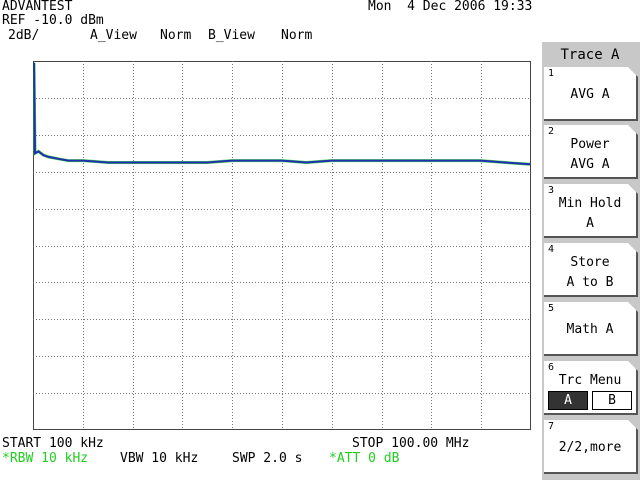 The image size is (640, 480). What do you see at coordinates (590, 262) in the screenshot?
I see `softkey-label: Store` at bounding box center [590, 262].